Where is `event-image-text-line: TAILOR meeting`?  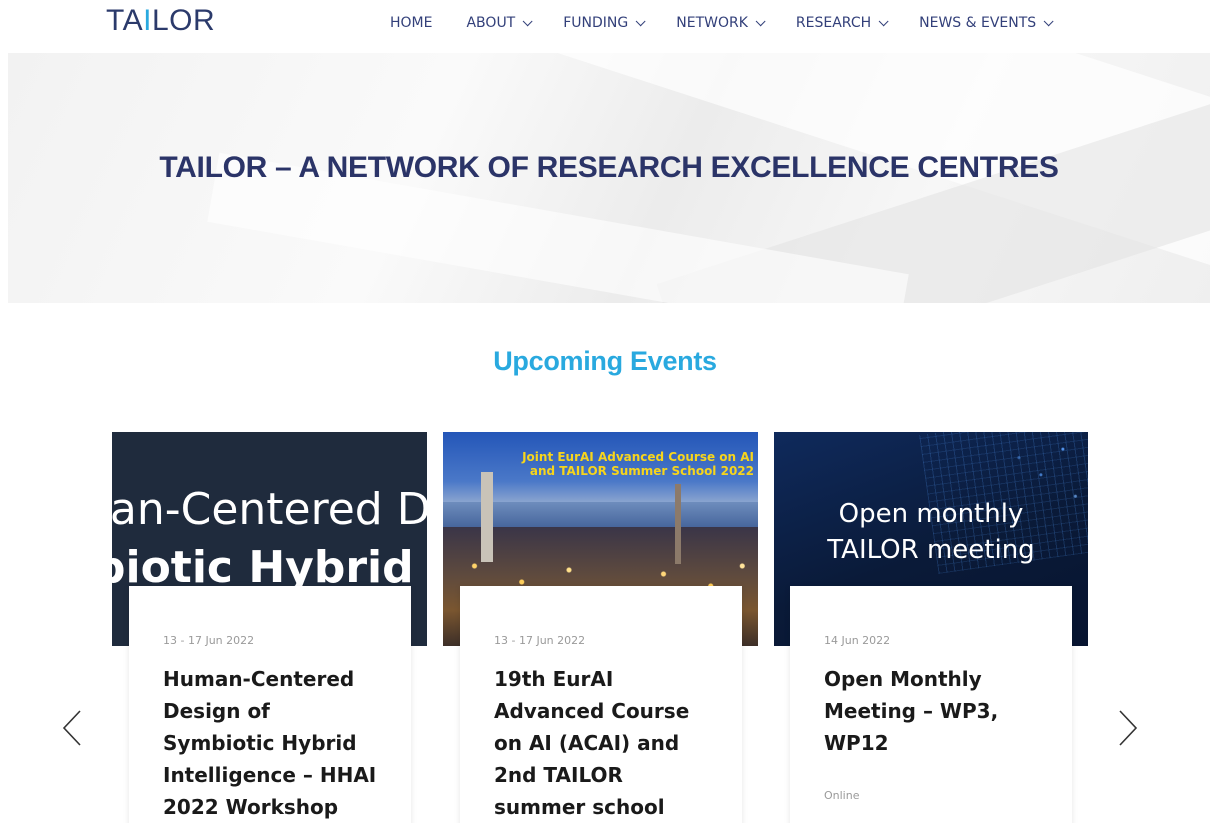 event-image-text-line: TAILOR meeting is located at coordinates (931, 550).